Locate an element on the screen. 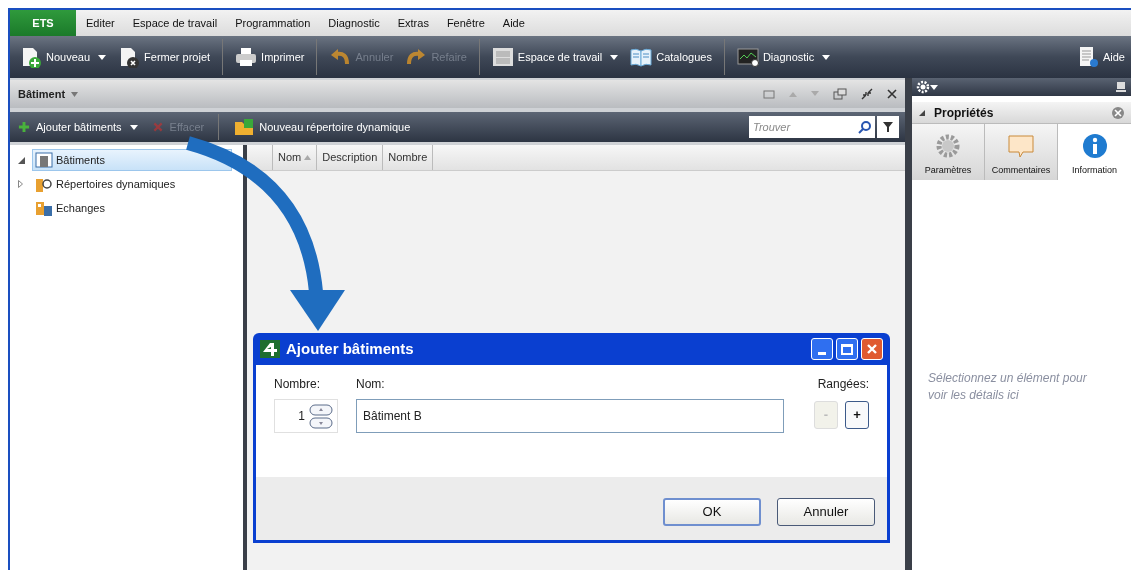  filter-button is located at coordinates (888, 127).